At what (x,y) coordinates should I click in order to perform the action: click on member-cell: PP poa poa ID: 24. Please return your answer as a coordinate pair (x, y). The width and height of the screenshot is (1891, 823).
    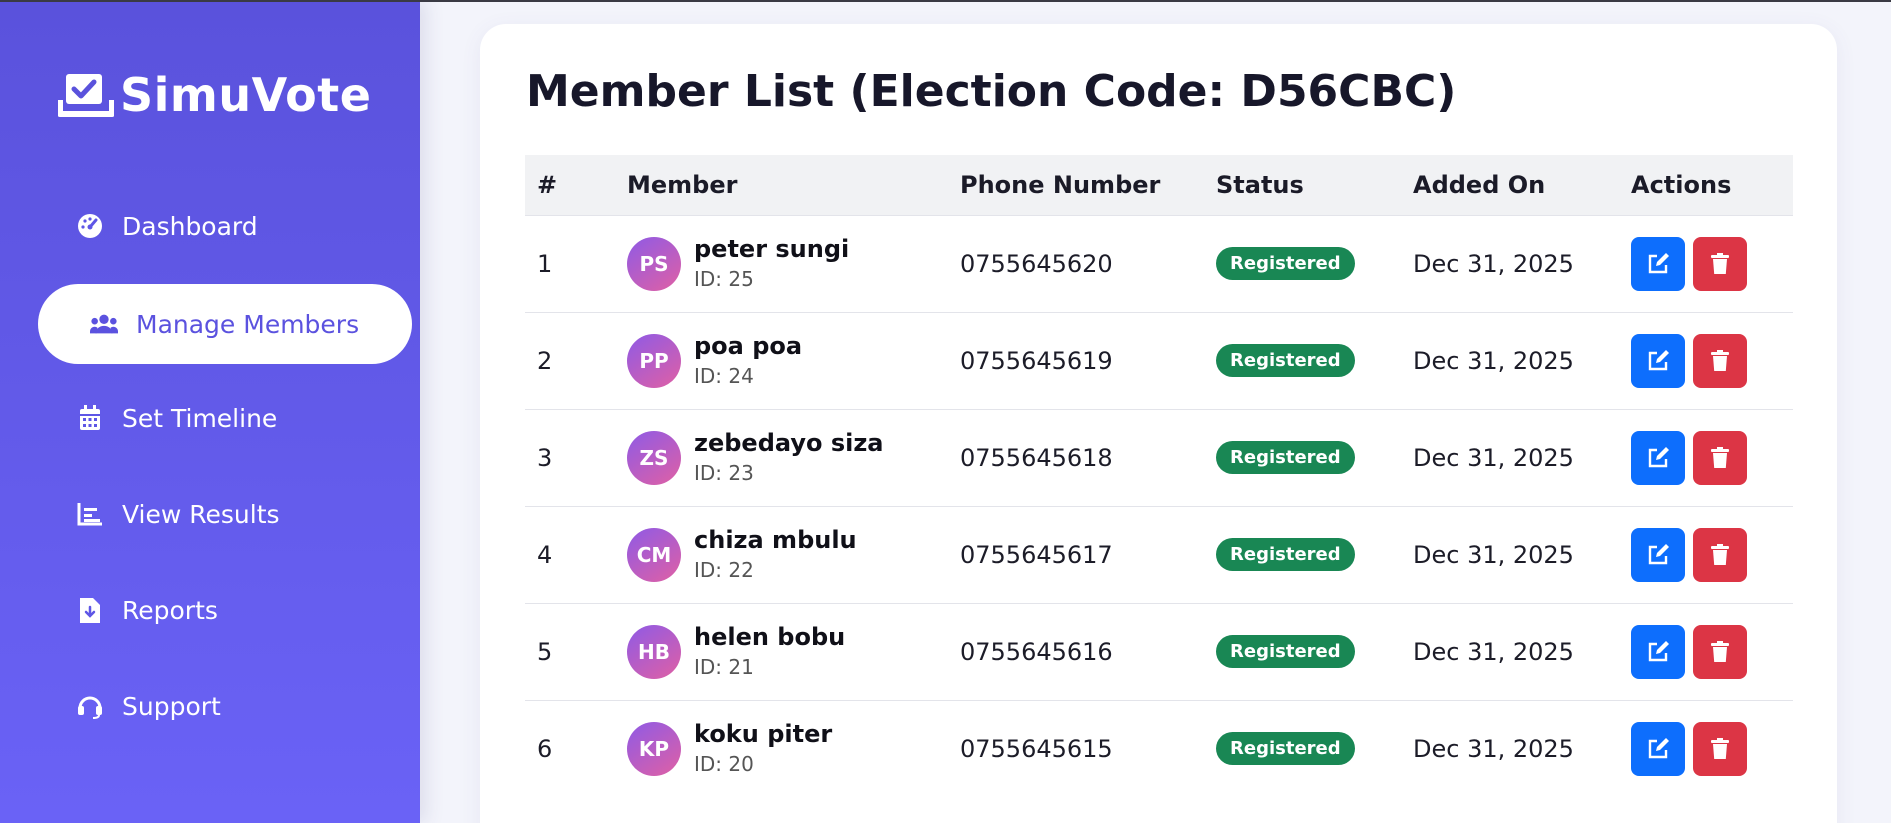
    Looking at the image, I should click on (781, 360).